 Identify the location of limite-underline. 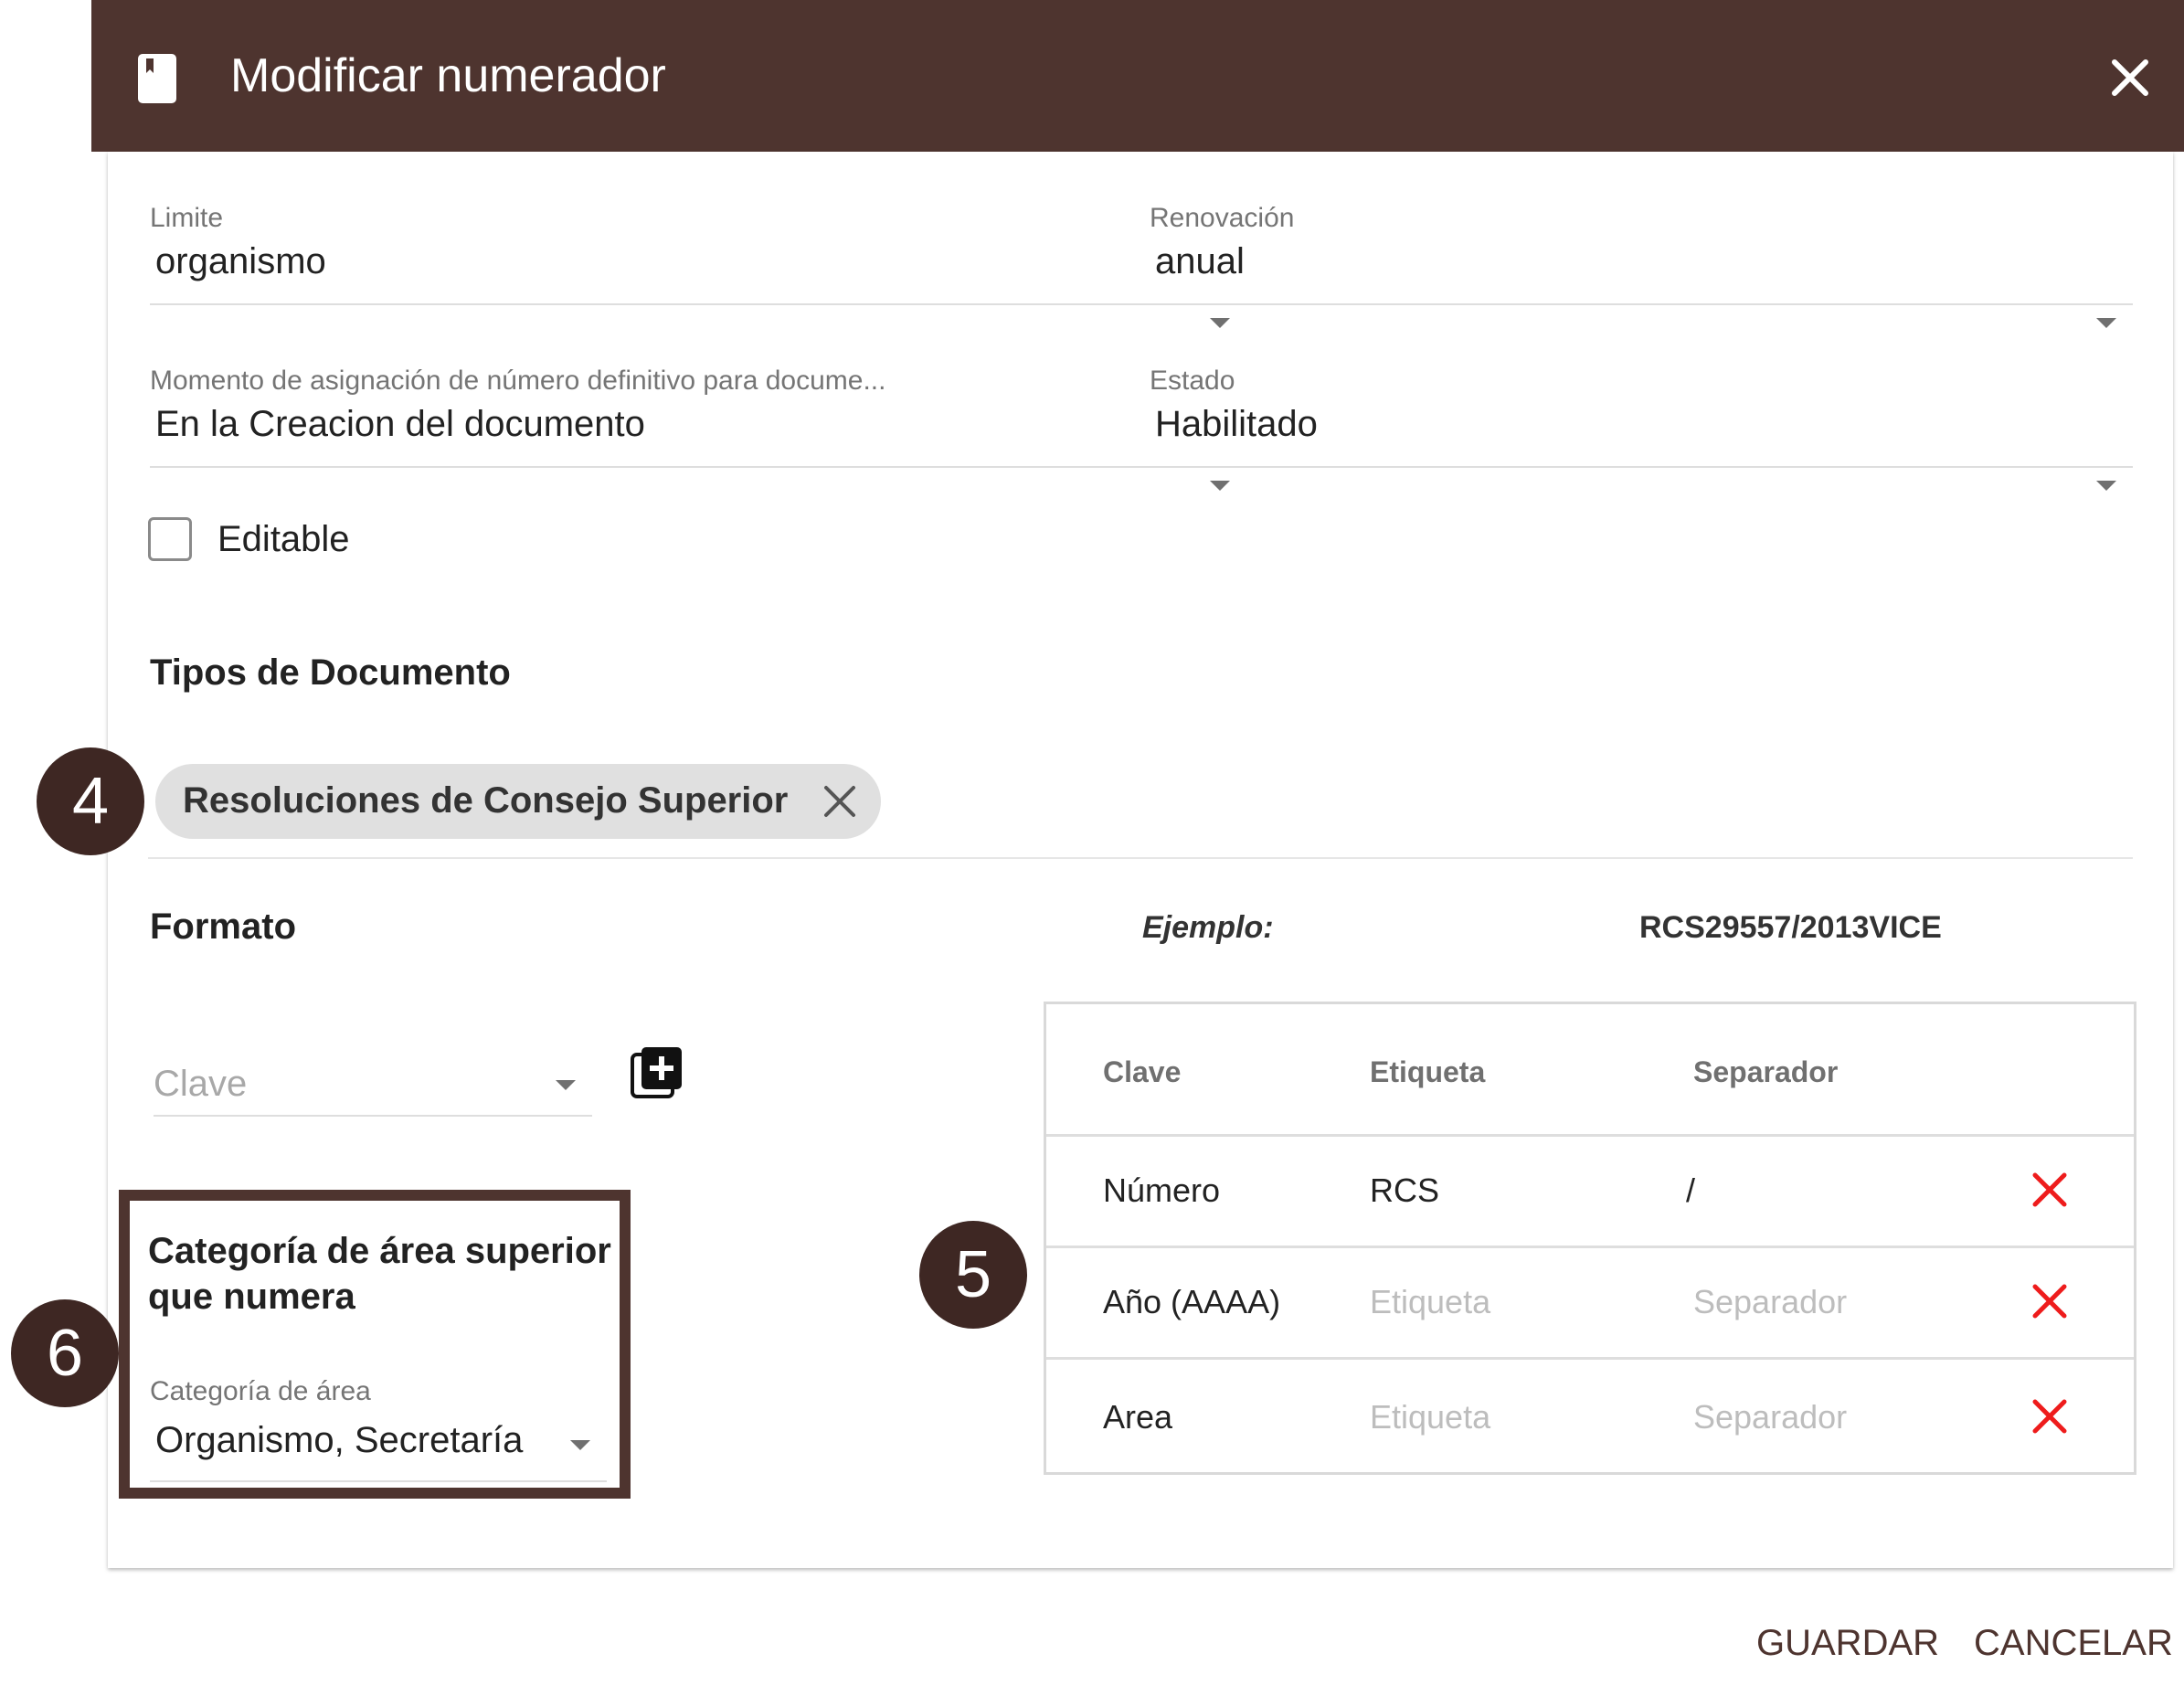
(698, 304).